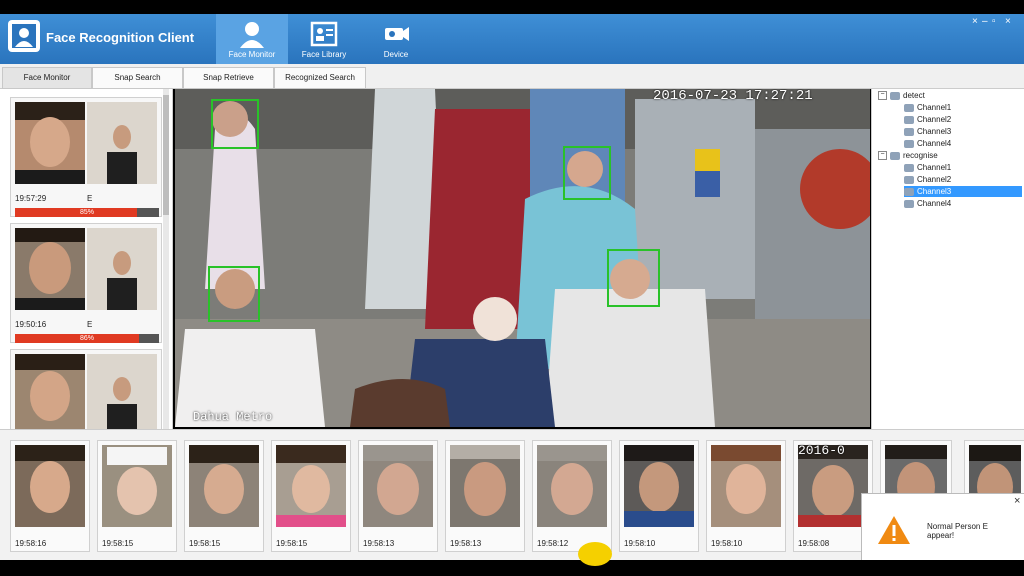 This screenshot has height=576, width=1024. What do you see at coordinates (86, 338) in the screenshot?
I see `similarity-label: 86%` at bounding box center [86, 338].